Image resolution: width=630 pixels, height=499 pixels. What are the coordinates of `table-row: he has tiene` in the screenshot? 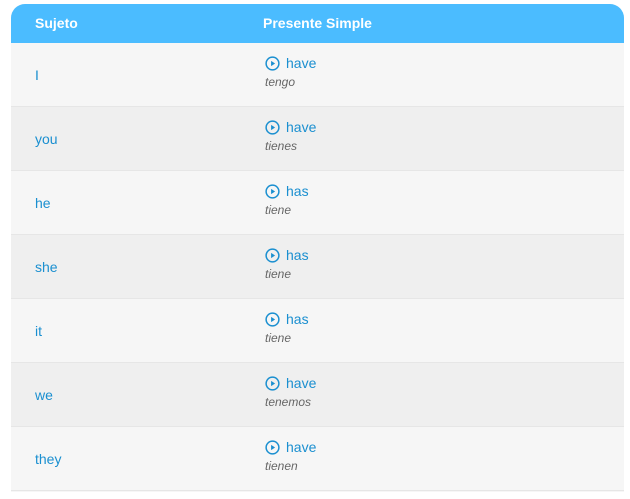 It's located at (317, 203).